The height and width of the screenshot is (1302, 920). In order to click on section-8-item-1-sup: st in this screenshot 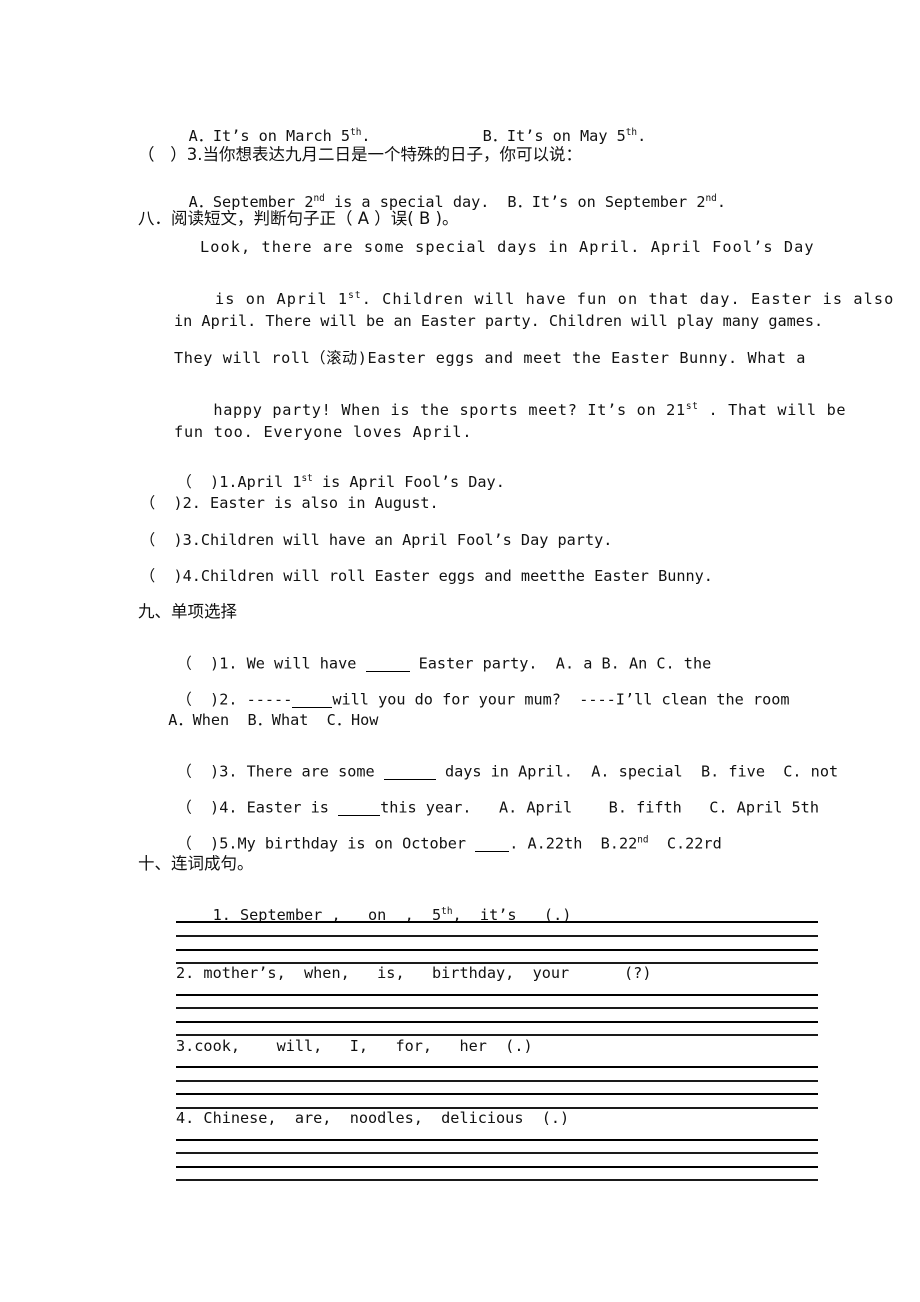, I will do `click(307, 479)`.